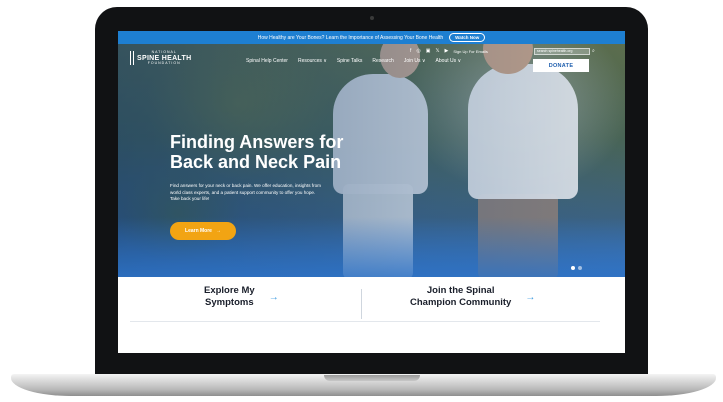 The image size is (723, 402). What do you see at coordinates (372, 18) in the screenshot?
I see `camera-dot` at bounding box center [372, 18].